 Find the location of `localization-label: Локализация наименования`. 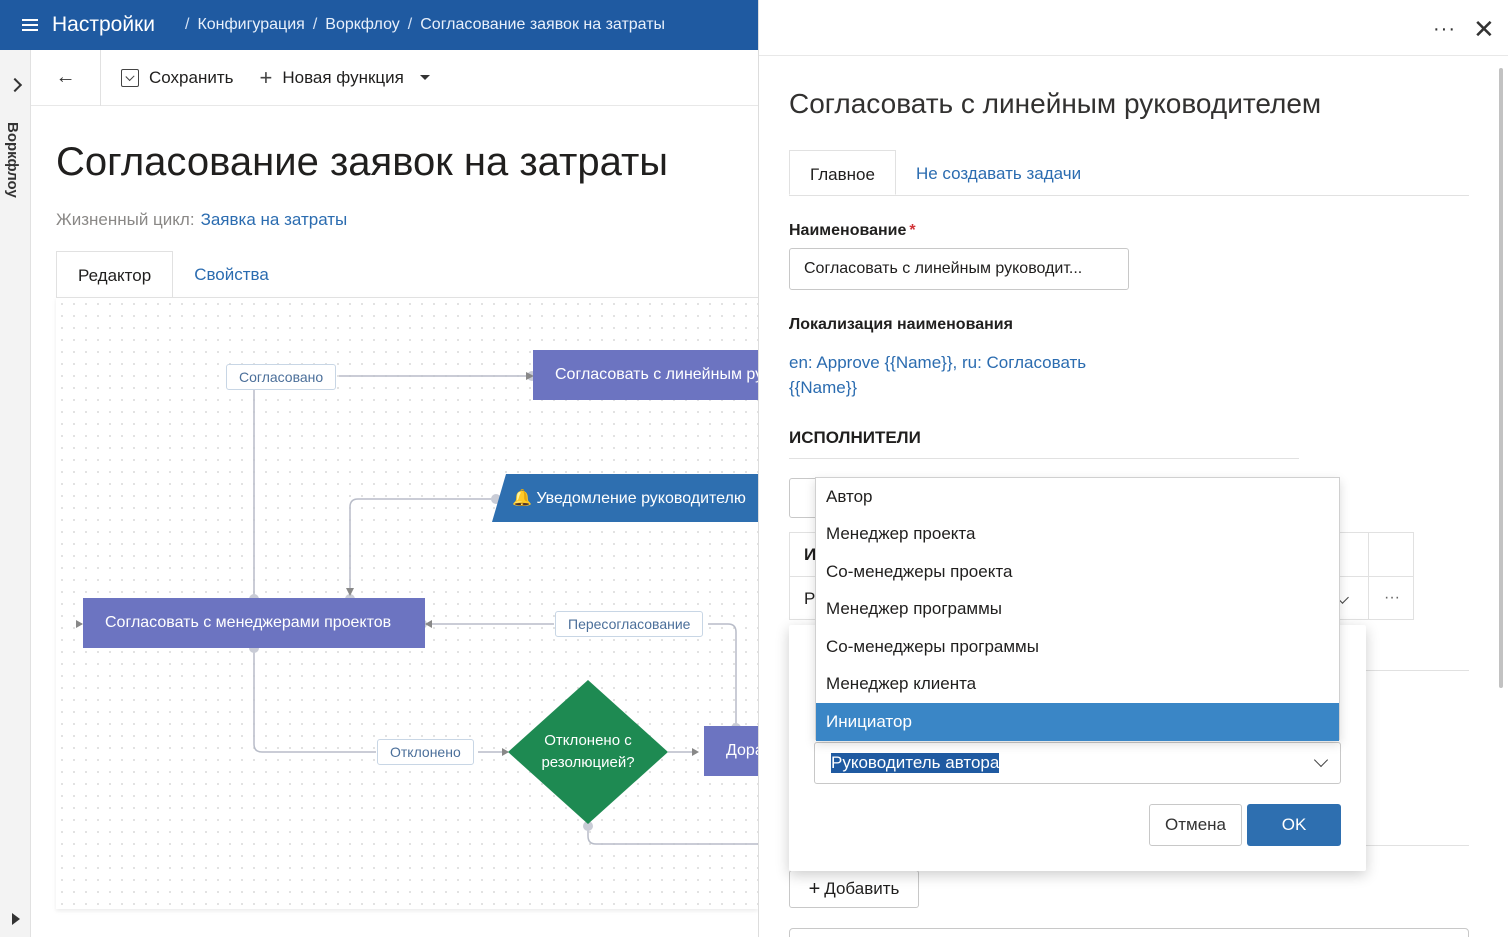

localization-label: Локализация наименования is located at coordinates (901, 324).